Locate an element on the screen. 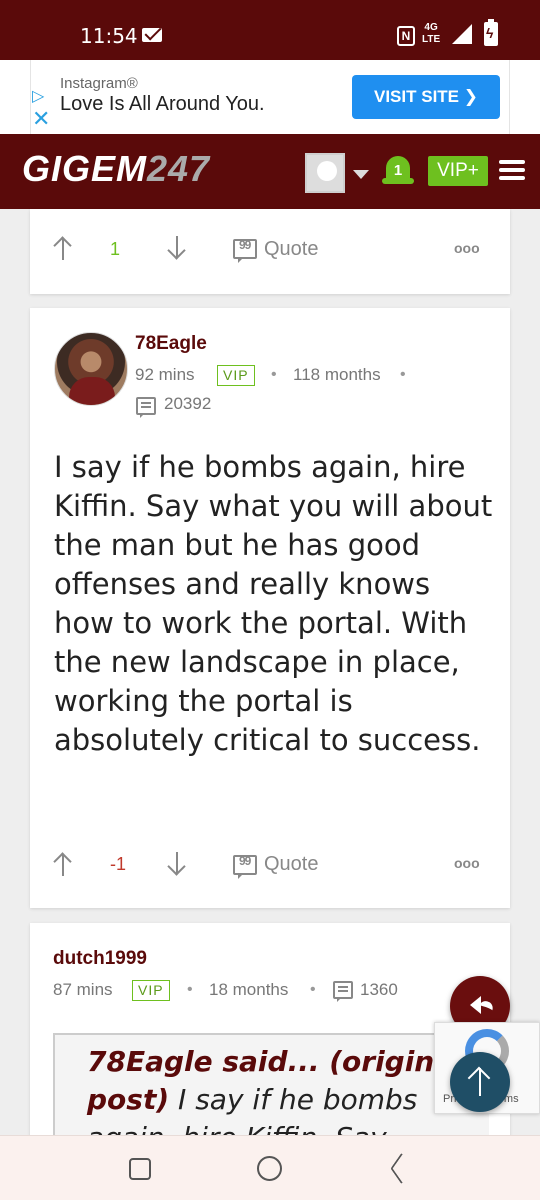 Image resolution: width=540 pixels, height=1200 pixels. logo-number: 247 is located at coordinates (179, 168).